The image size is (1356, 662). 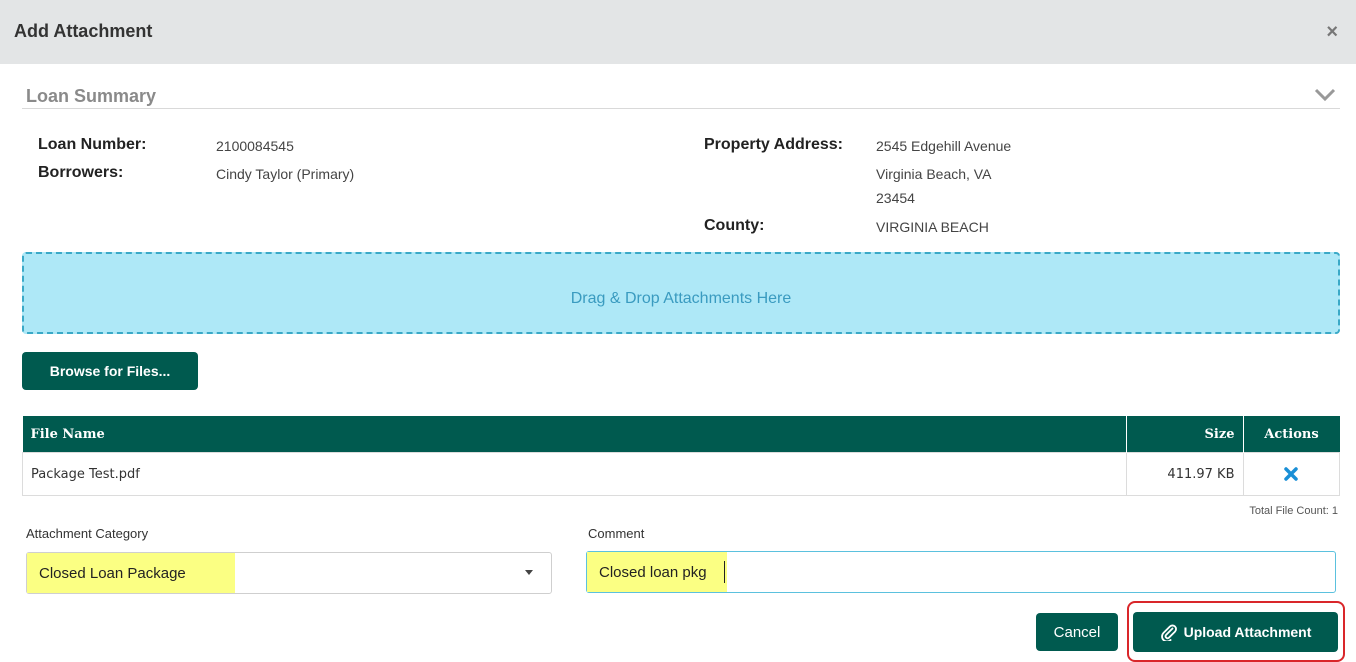 I want to click on drop-zone: Drag & Drop Attachments Here, so click(x=681, y=293).